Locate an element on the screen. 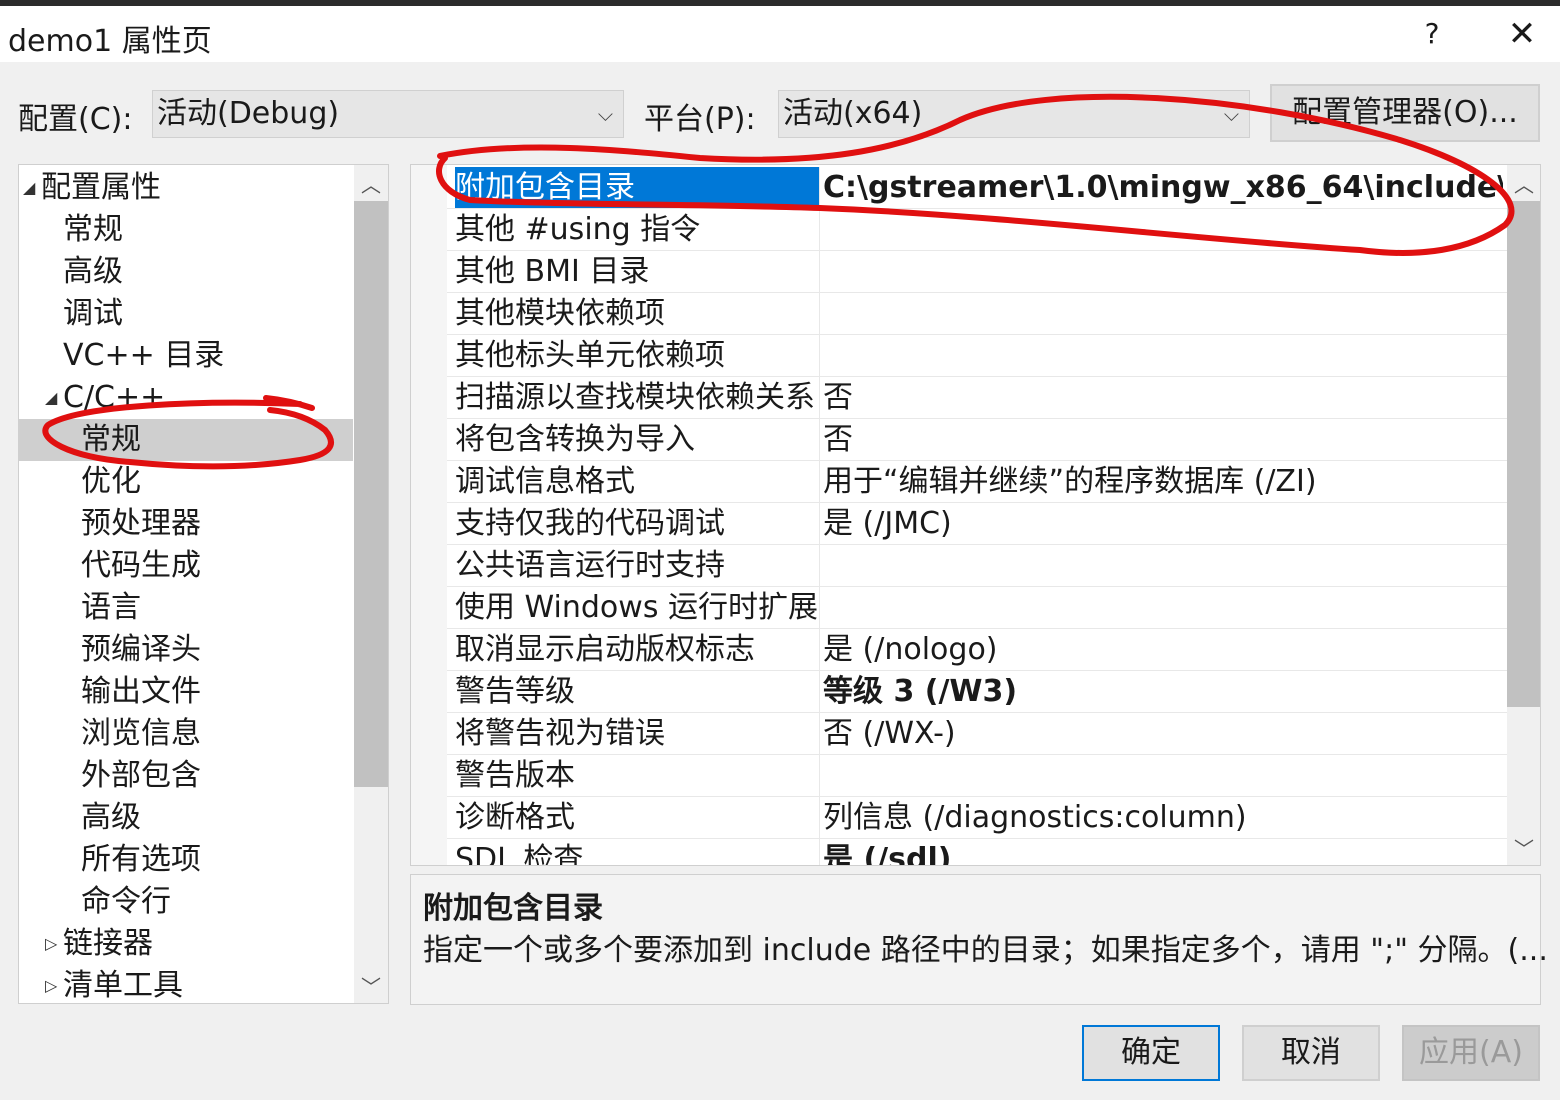 The height and width of the screenshot is (1100, 1560). property-row: 支持仅我的代码调试 是 (/JMC) is located at coordinates (977, 524).